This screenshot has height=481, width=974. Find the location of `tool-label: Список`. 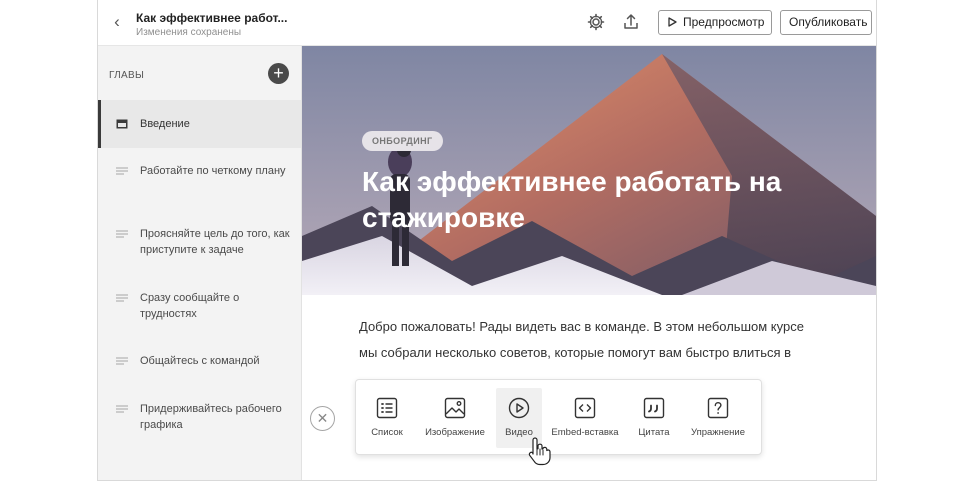

tool-label: Список is located at coordinates (387, 432).